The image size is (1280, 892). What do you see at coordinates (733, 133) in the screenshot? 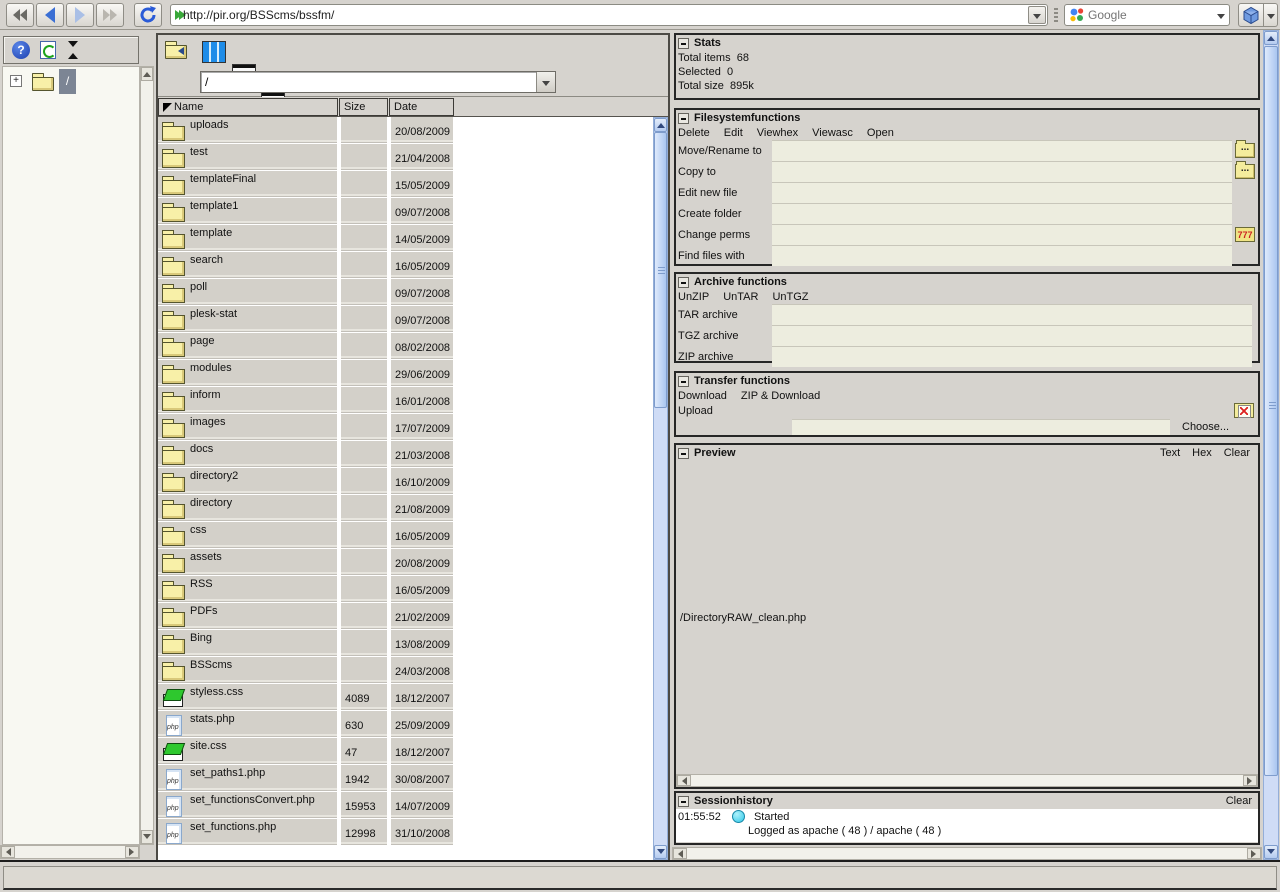
I see `action-link: Edit` at bounding box center [733, 133].